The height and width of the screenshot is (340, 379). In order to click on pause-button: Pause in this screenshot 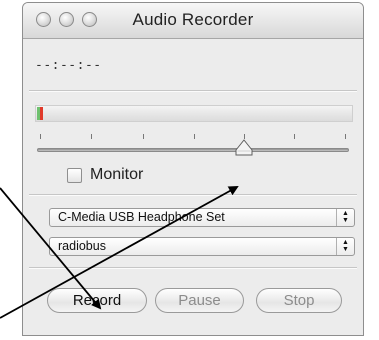, I will do `click(199, 300)`.